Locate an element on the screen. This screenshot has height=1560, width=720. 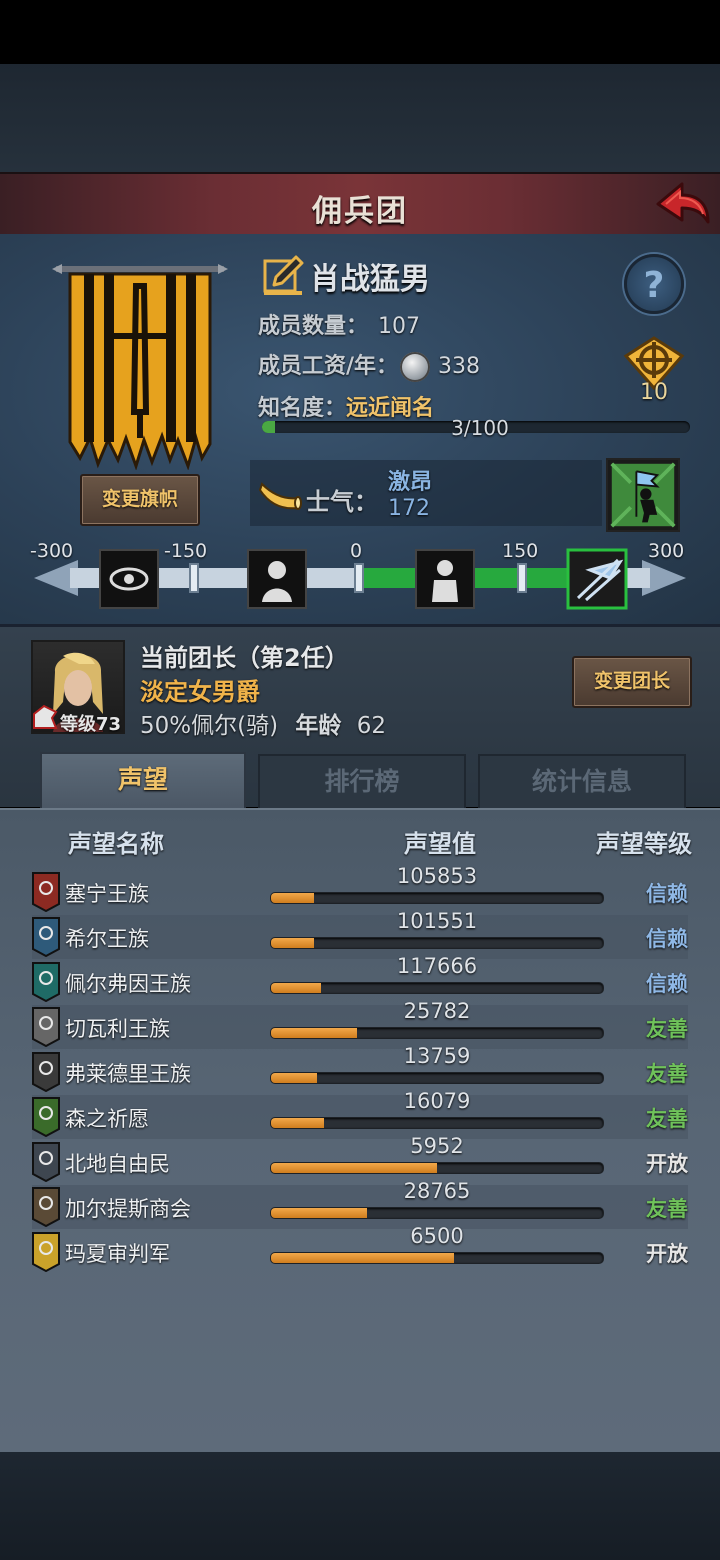
company-banner-icon is located at coordinates (140, 367).